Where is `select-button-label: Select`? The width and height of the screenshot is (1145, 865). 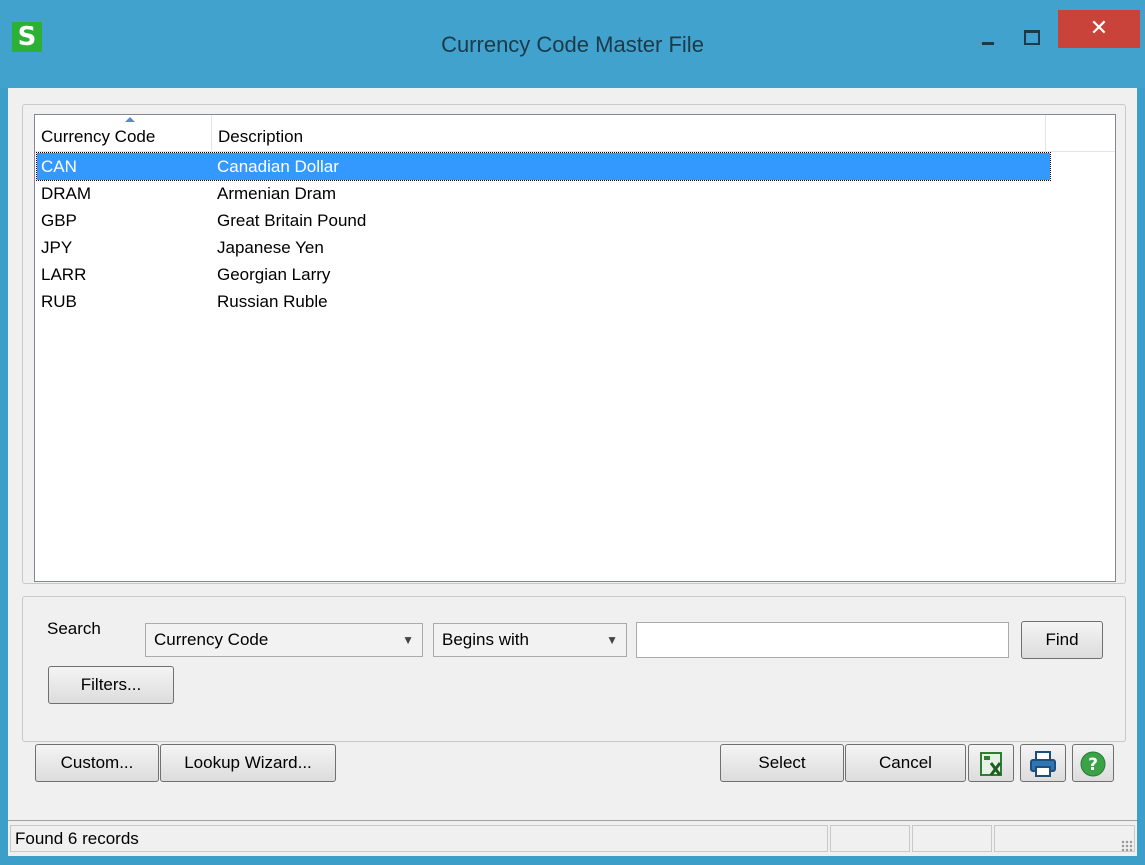
select-button-label: Select is located at coordinates (782, 762).